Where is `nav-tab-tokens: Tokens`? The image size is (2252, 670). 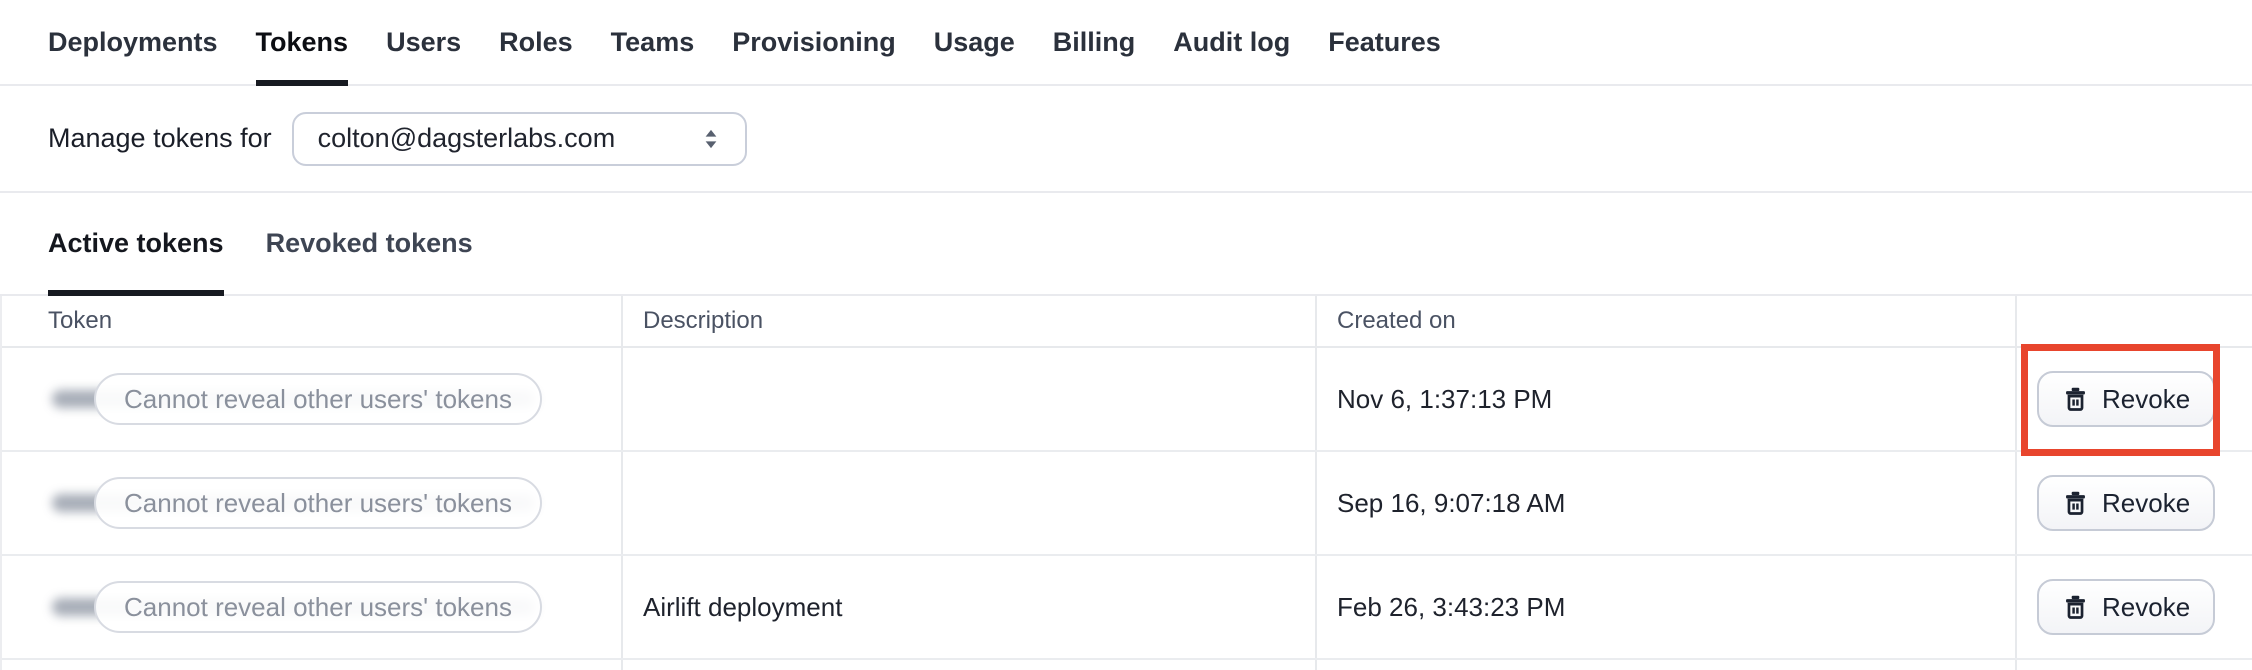 nav-tab-tokens: Tokens is located at coordinates (301, 43).